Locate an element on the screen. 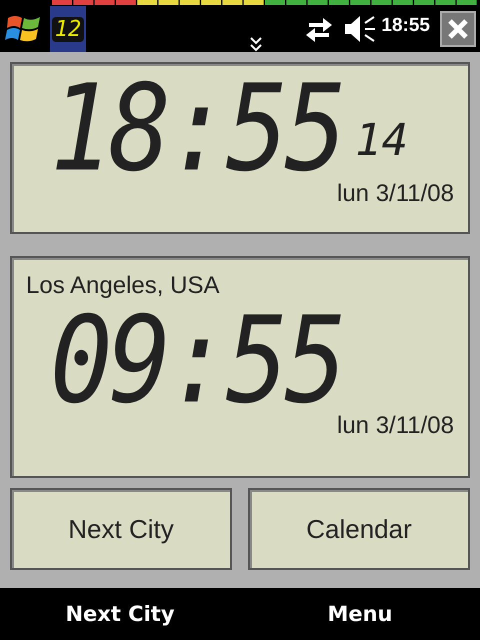  city-date: lun 3/11/08 is located at coordinates (395, 426).